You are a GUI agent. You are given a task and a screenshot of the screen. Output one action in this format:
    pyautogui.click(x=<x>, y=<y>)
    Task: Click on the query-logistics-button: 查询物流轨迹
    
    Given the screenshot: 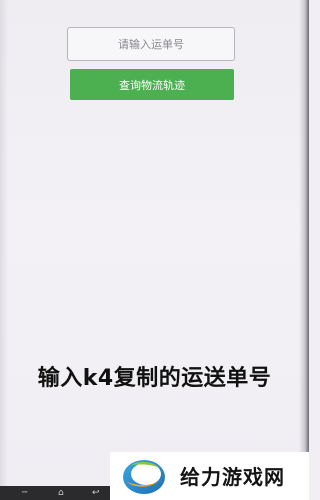 What is the action you would take?
    pyautogui.click(x=152, y=84)
    